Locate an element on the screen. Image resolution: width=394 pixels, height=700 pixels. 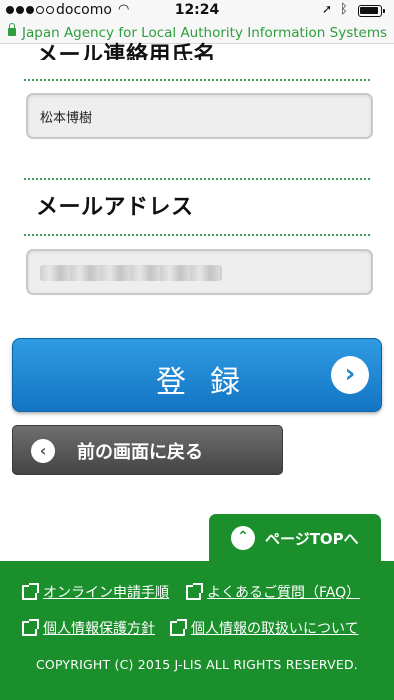
footer-link-label: オンライン申請手順 is located at coordinates (106, 593).